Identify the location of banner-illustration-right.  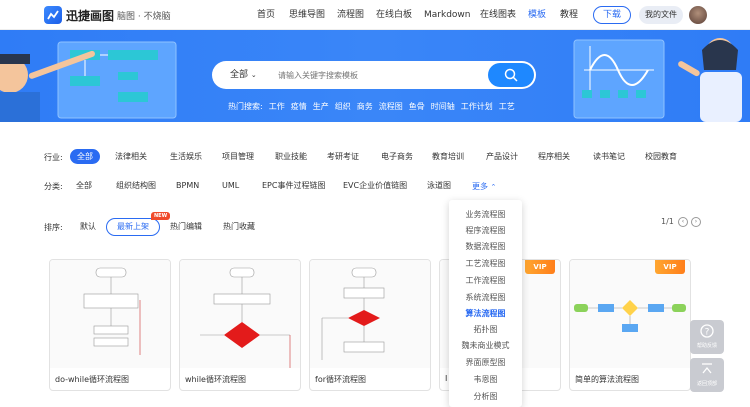
(657, 80).